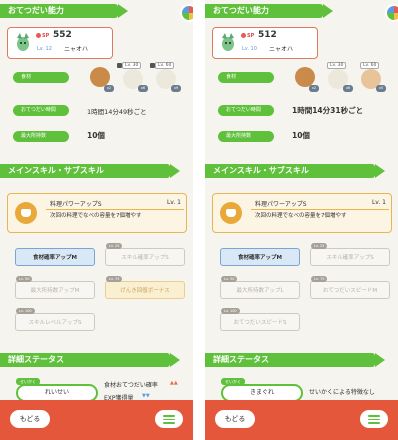 This screenshot has width=398, height=440. Describe the element at coordinates (55, 290) in the screenshot. I see `subskill-3-button: 最大所持数アップM` at that location.